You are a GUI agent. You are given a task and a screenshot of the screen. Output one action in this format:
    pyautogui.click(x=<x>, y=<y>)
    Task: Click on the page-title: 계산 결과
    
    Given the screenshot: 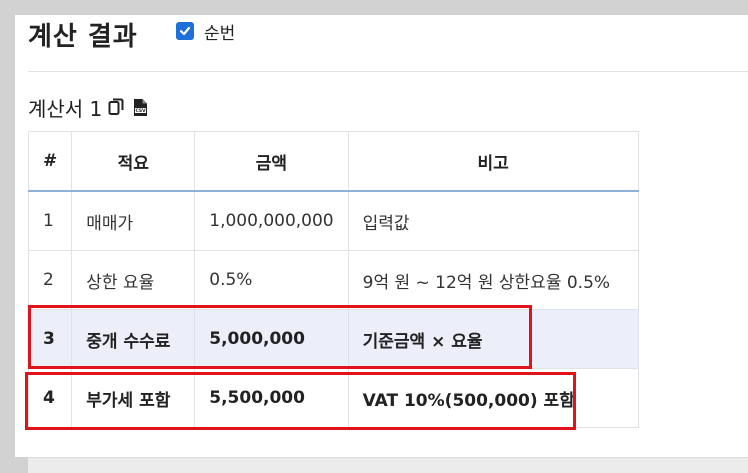 What is the action you would take?
    pyautogui.click(x=83, y=37)
    